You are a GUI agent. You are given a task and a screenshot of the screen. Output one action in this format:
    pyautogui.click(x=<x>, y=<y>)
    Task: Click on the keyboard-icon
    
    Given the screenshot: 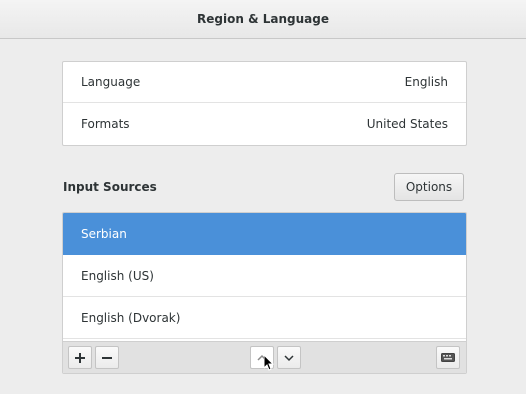 What is the action you would take?
    pyautogui.click(x=448, y=357)
    